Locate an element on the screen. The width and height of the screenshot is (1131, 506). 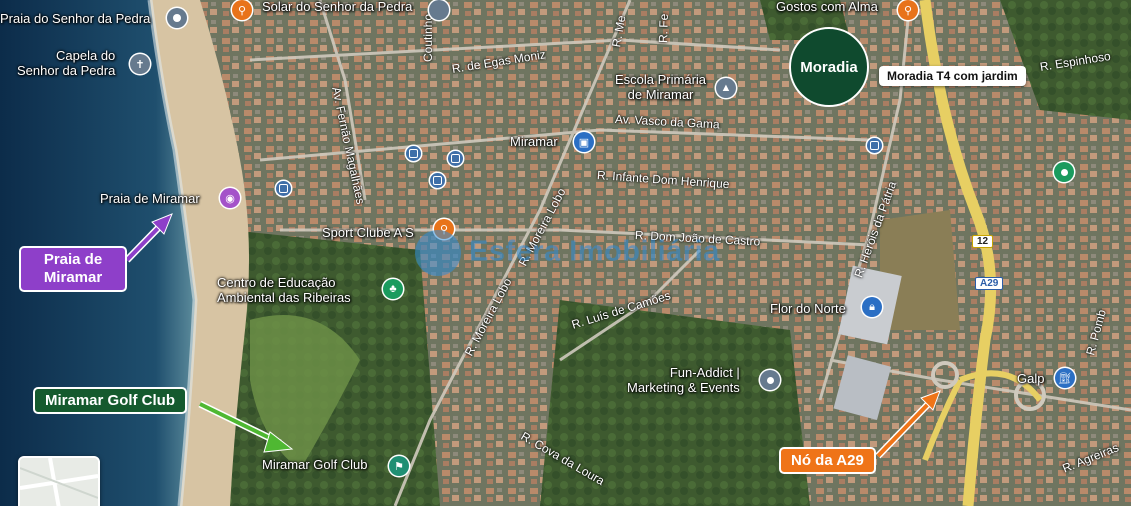
label-solar-senhor-da-pedra: Solar do Senhor da Pedra is located at coordinates (337, 7).